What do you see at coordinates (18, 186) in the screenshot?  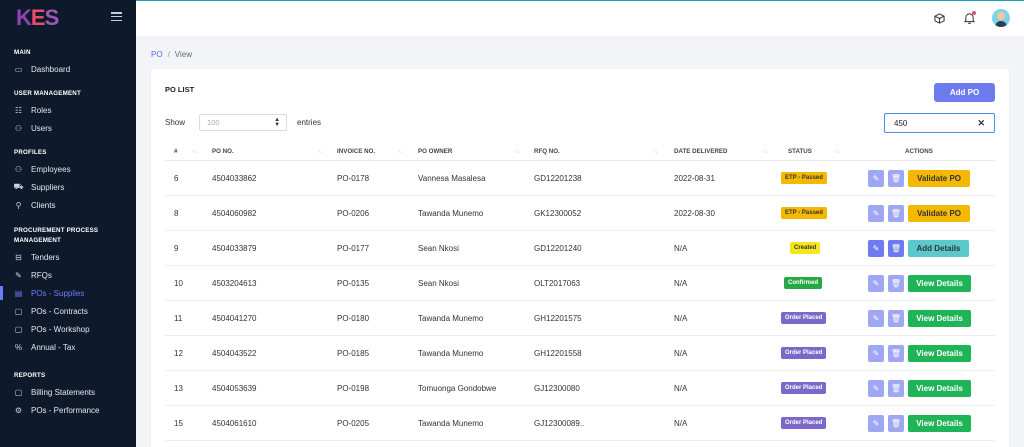 I see `truck-icon: ⛟` at bounding box center [18, 186].